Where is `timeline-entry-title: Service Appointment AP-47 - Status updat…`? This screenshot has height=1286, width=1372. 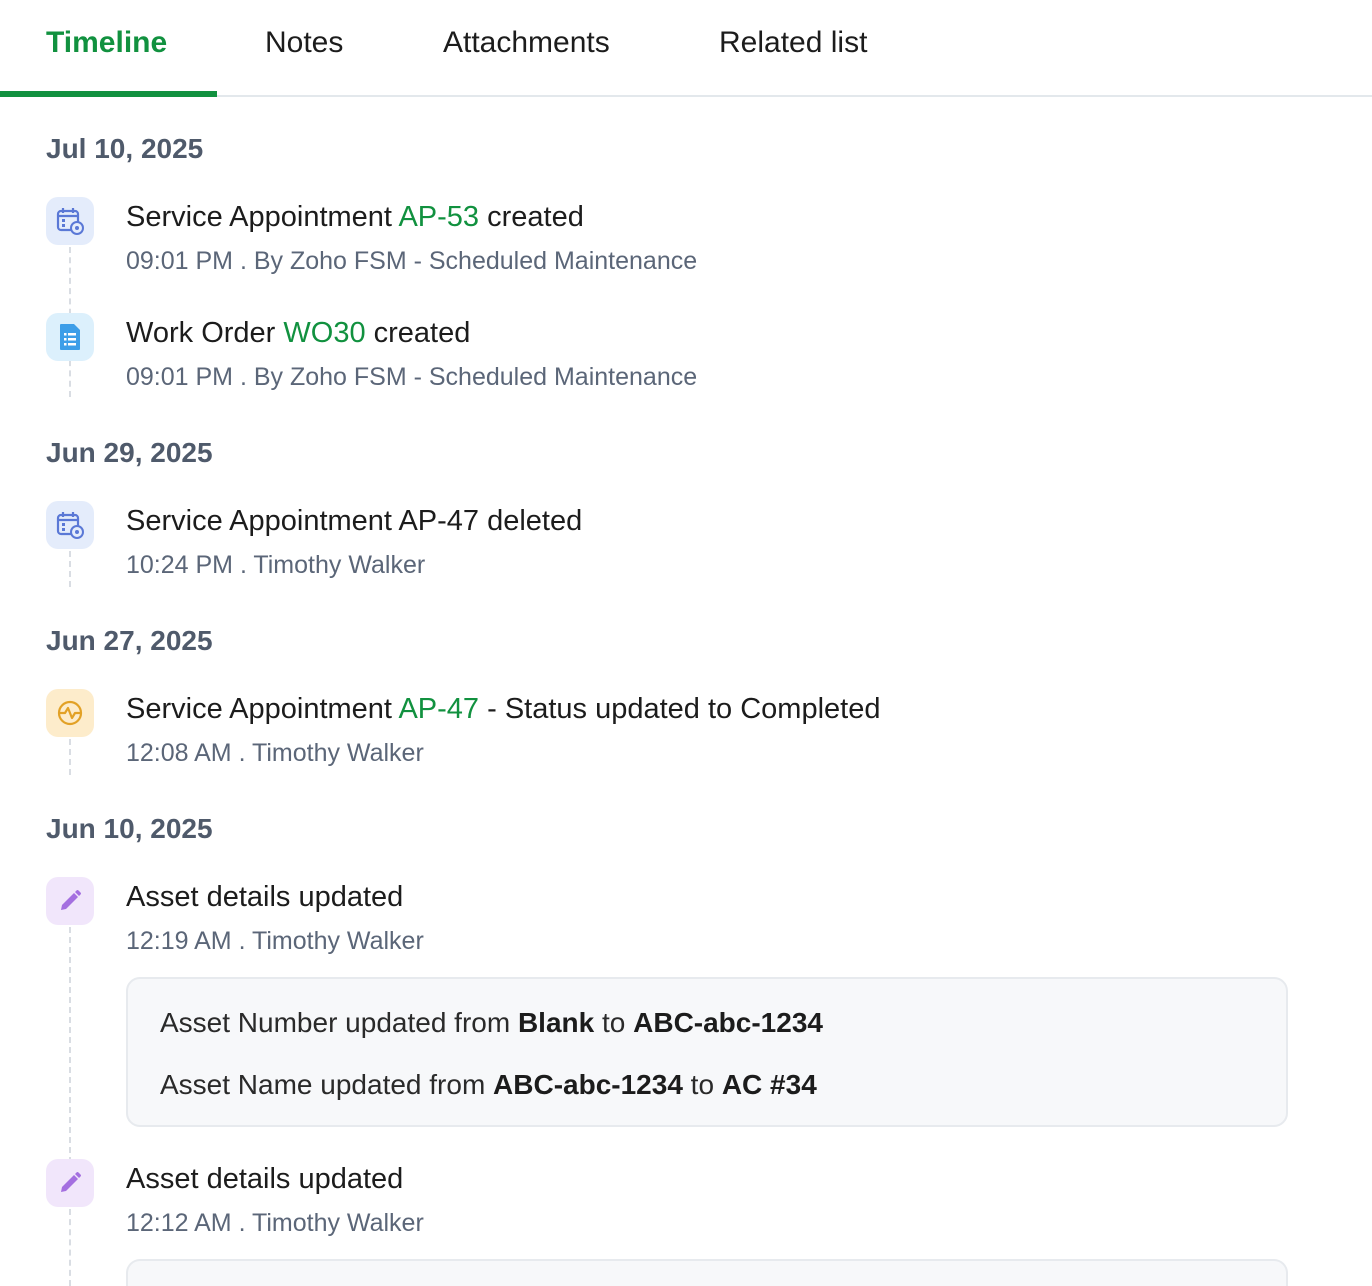
timeline-entry-title: Service Appointment AP-47 - Status updat… is located at coordinates (503, 709).